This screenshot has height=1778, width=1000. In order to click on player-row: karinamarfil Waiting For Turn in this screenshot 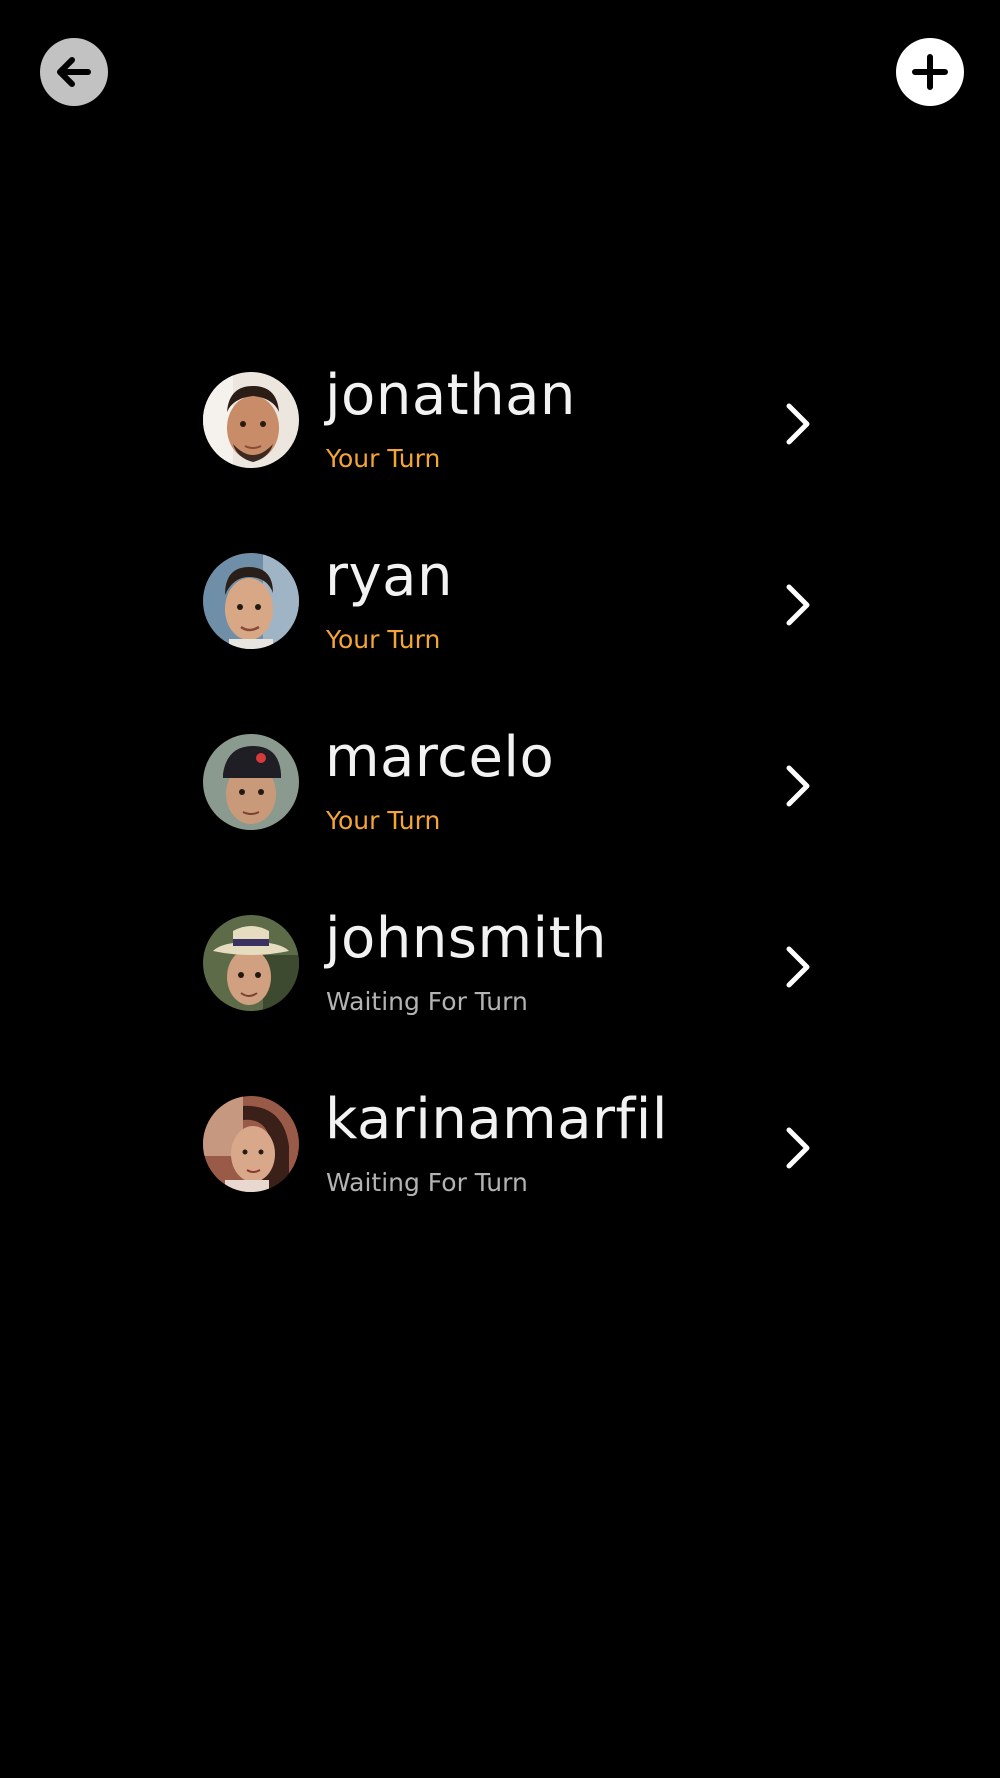, I will do `click(513, 1182)`.